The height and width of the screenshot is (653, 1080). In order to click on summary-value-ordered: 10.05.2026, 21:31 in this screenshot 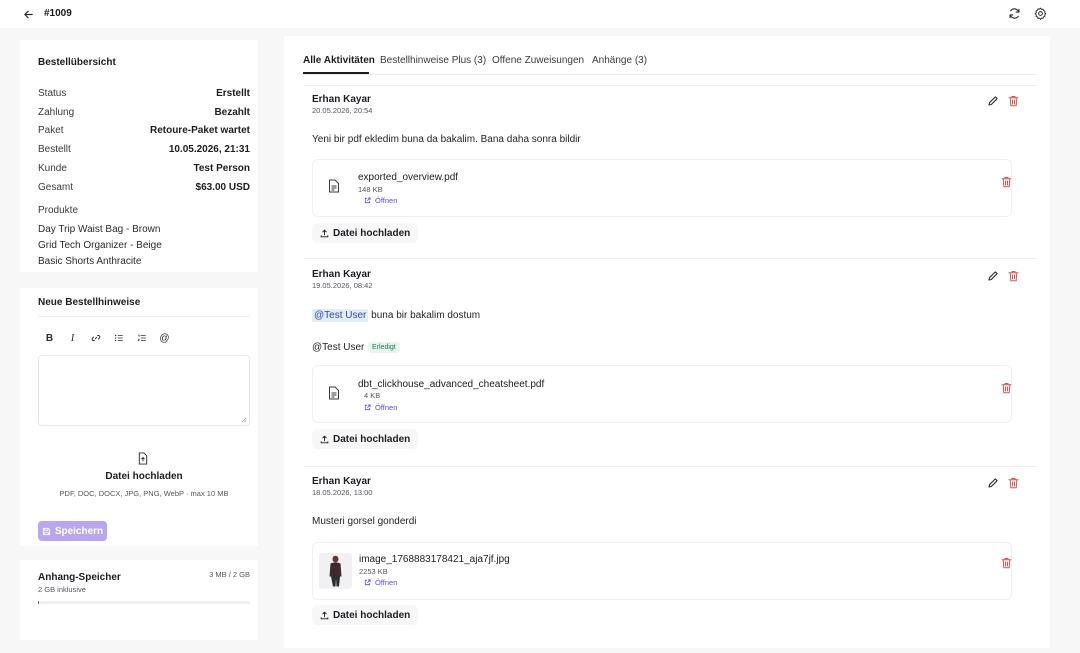, I will do `click(209, 149)`.